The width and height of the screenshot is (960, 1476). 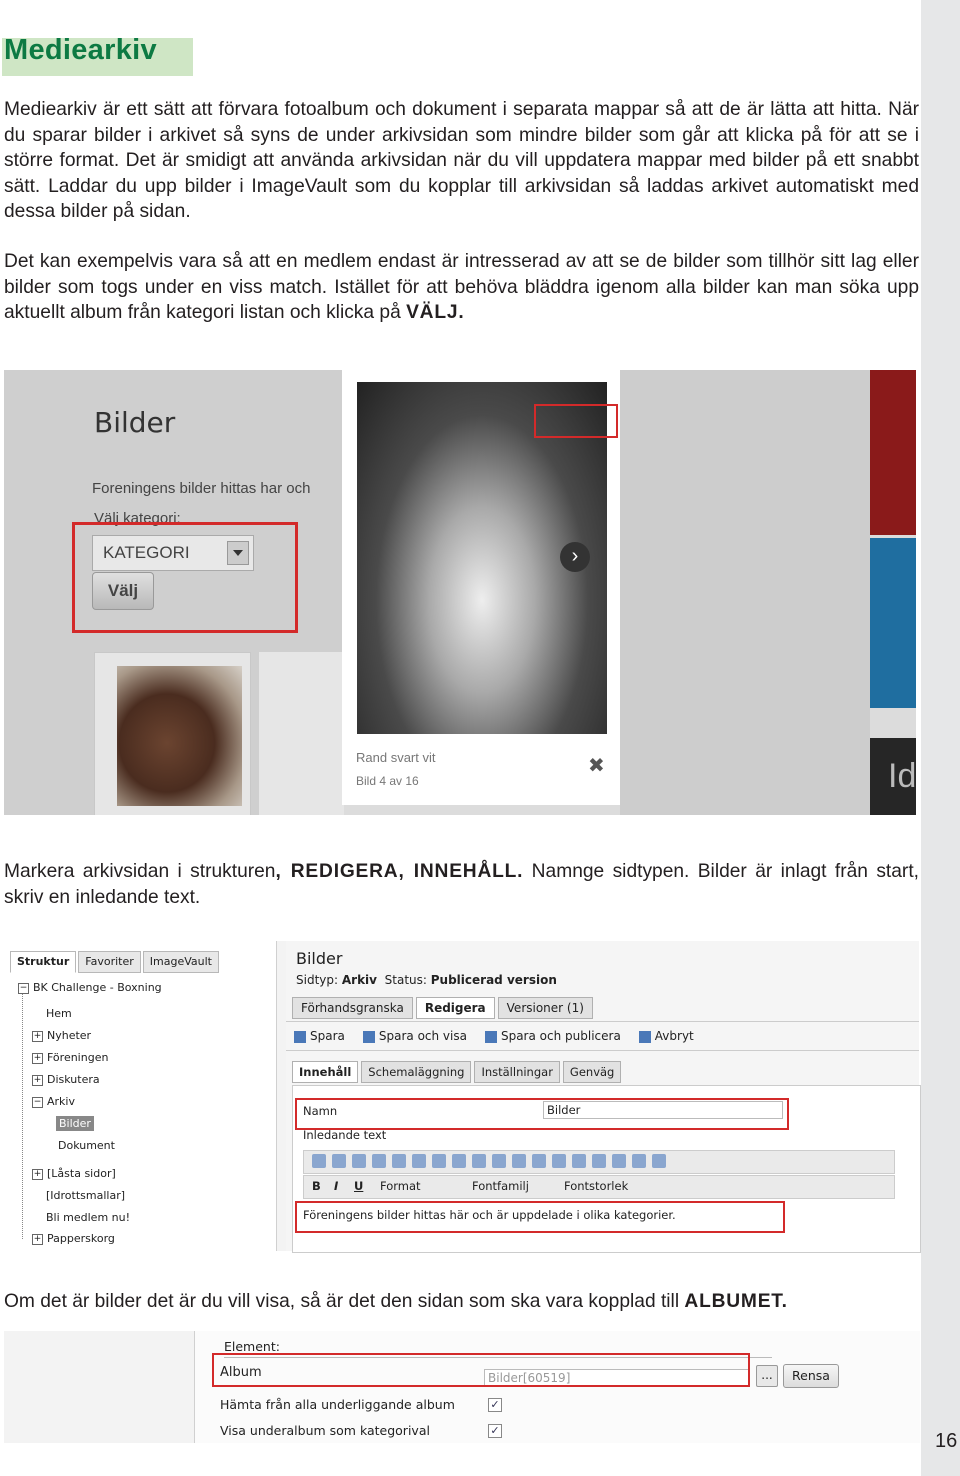 What do you see at coordinates (893, 452) in the screenshot?
I see `side-banner-red` at bounding box center [893, 452].